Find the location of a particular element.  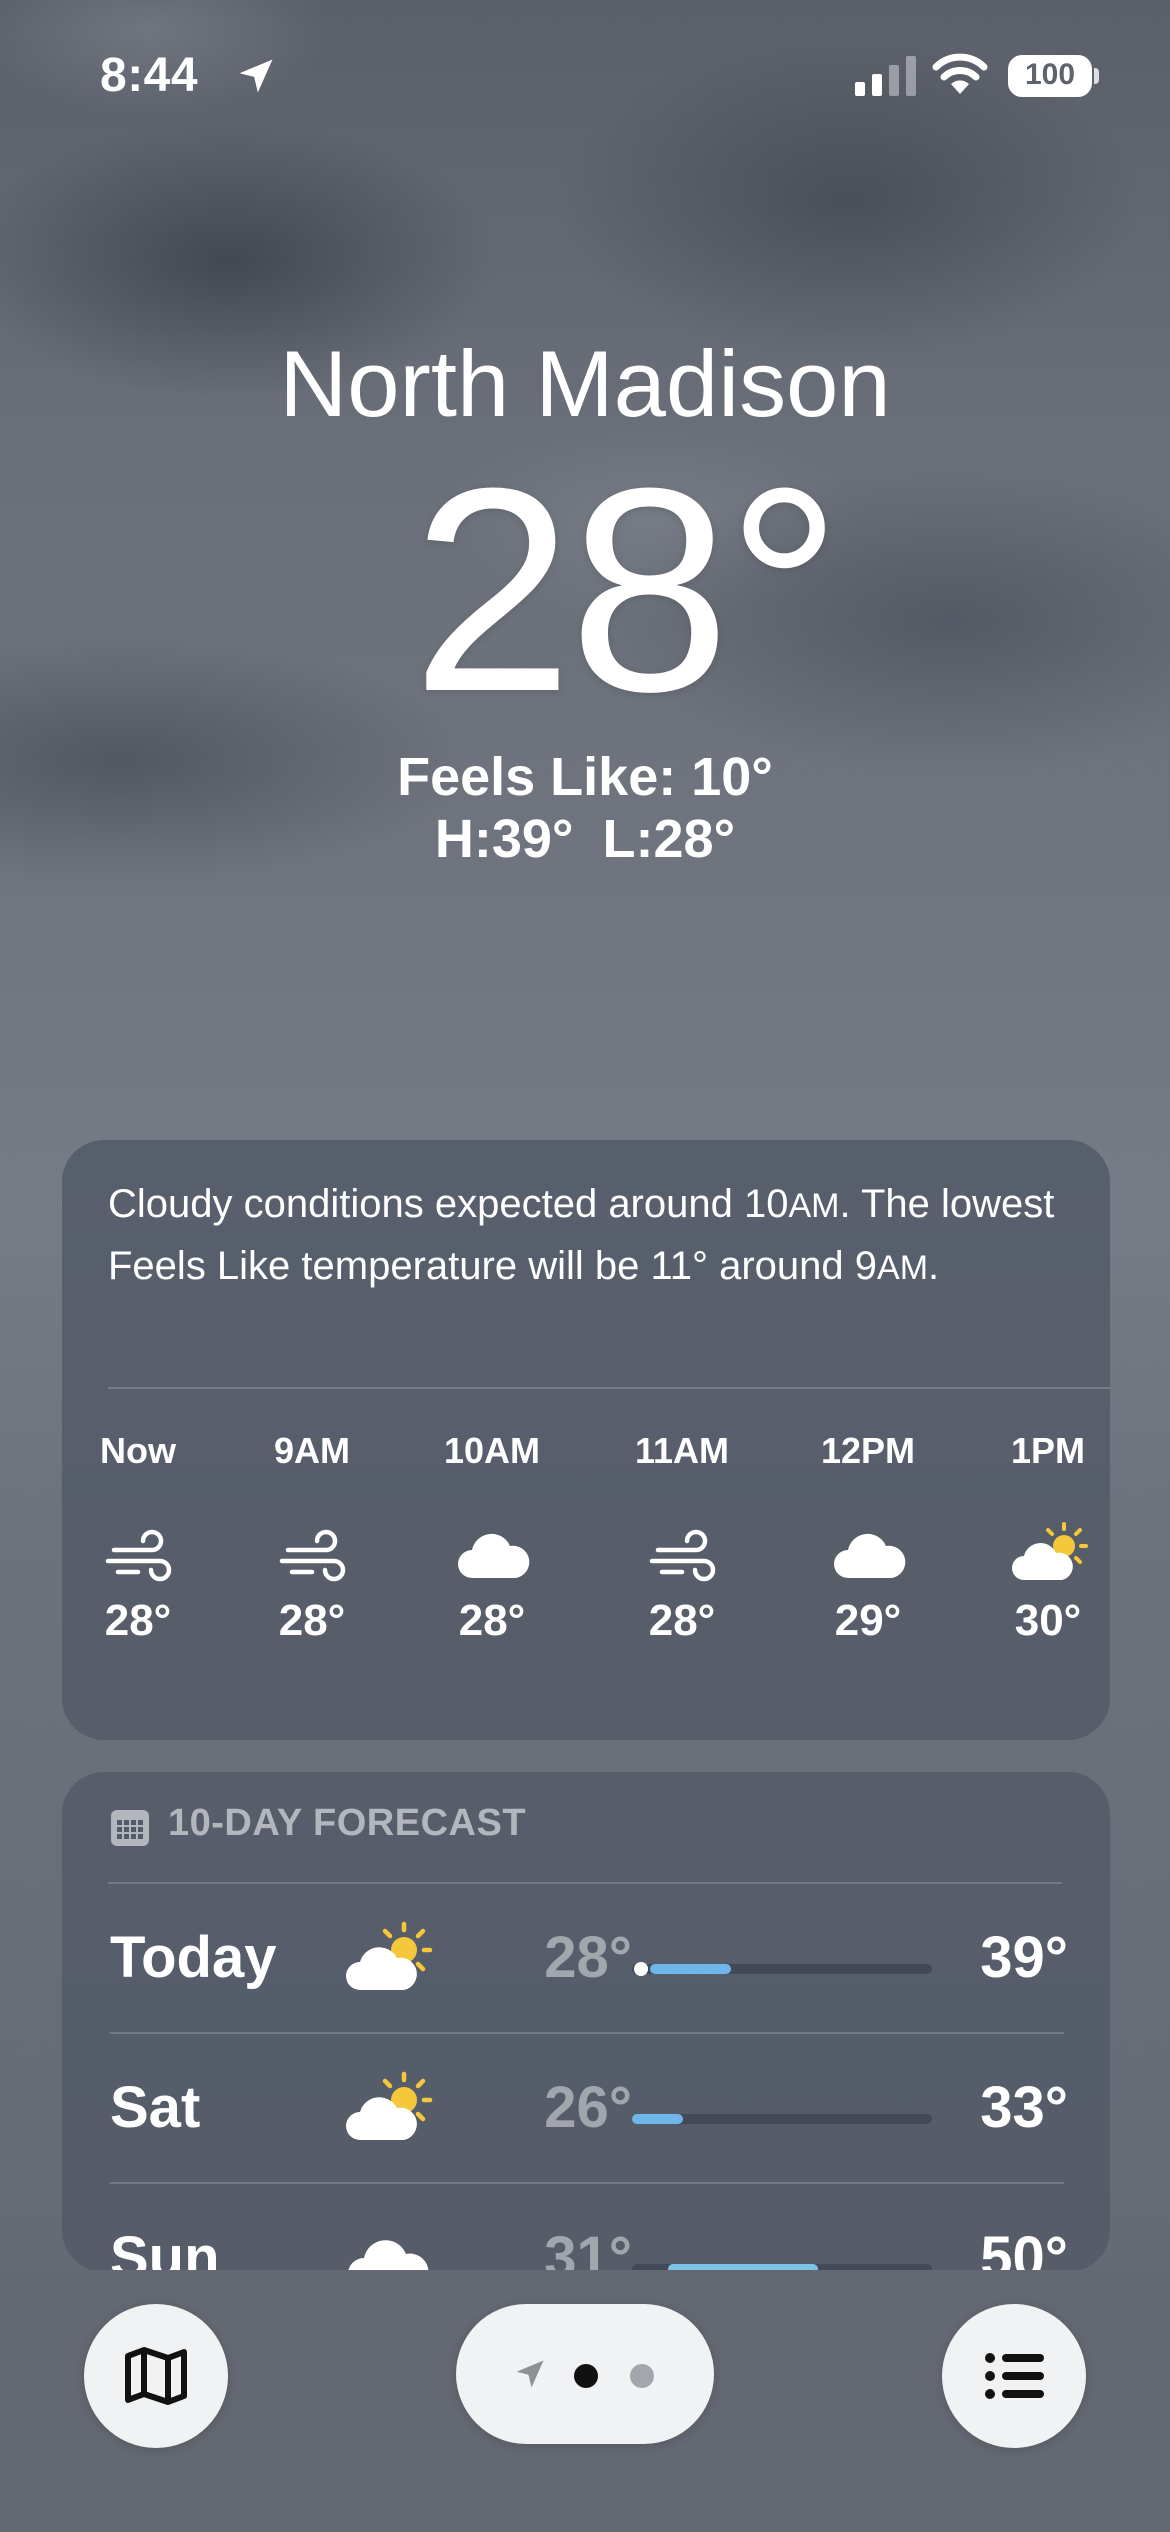

list-button is located at coordinates (1014, 2376).